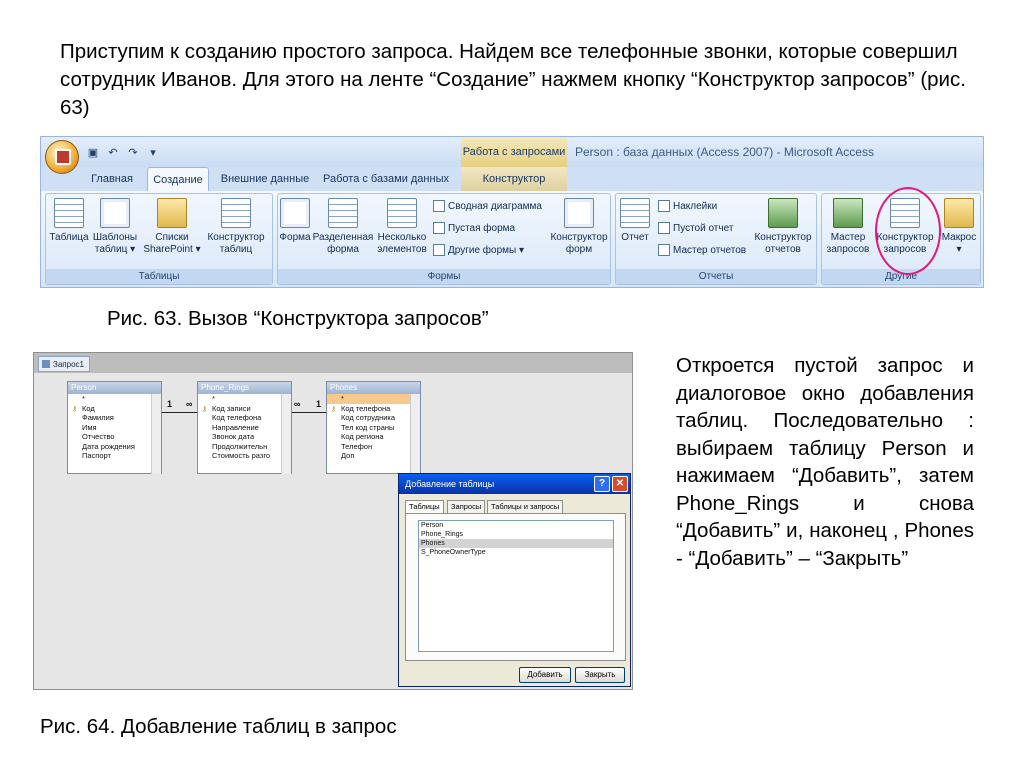  What do you see at coordinates (783, 213) in the screenshot?
I see `report-design-icon` at bounding box center [783, 213].